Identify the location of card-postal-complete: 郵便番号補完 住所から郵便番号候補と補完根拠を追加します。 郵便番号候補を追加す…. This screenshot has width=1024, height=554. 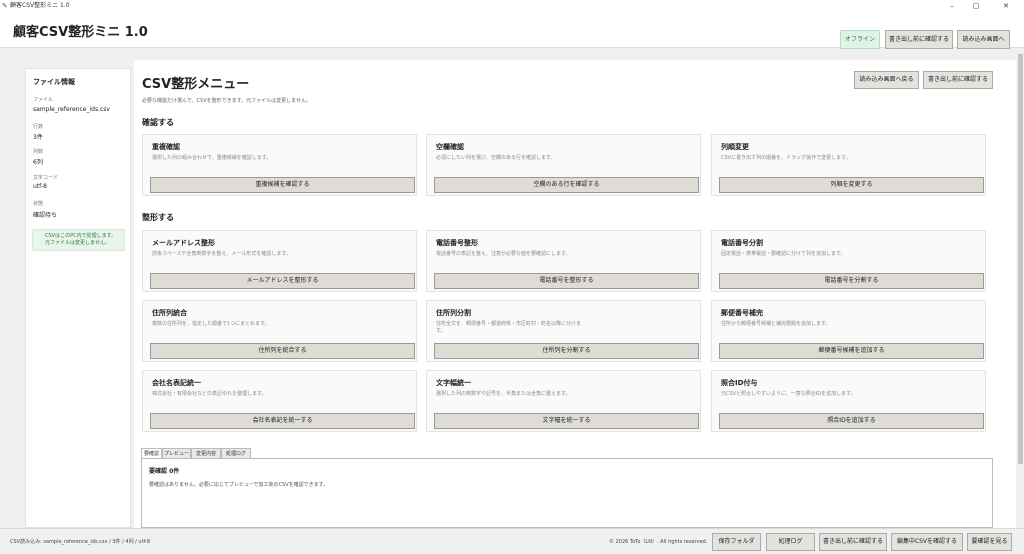
(848, 331).